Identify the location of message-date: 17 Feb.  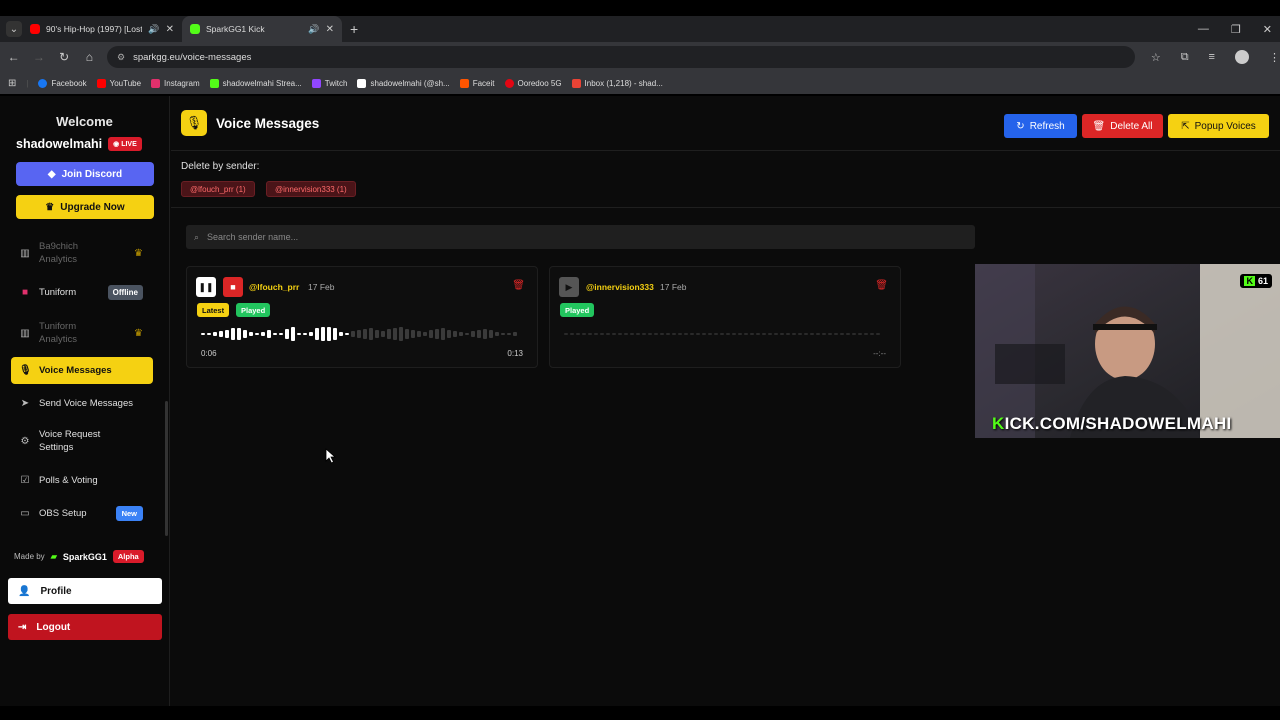
(321, 287).